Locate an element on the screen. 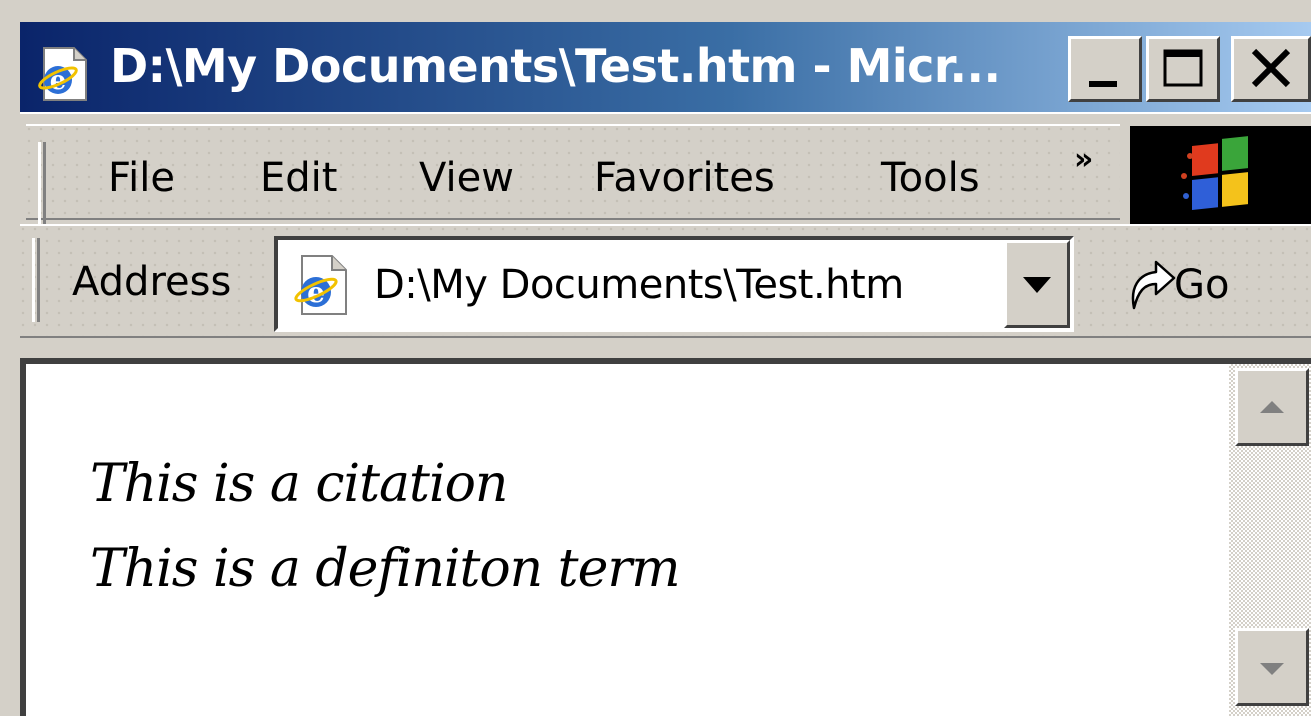 This screenshot has width=1311, height=716. menu-tools: Tools is located at coordinates (930, 178).